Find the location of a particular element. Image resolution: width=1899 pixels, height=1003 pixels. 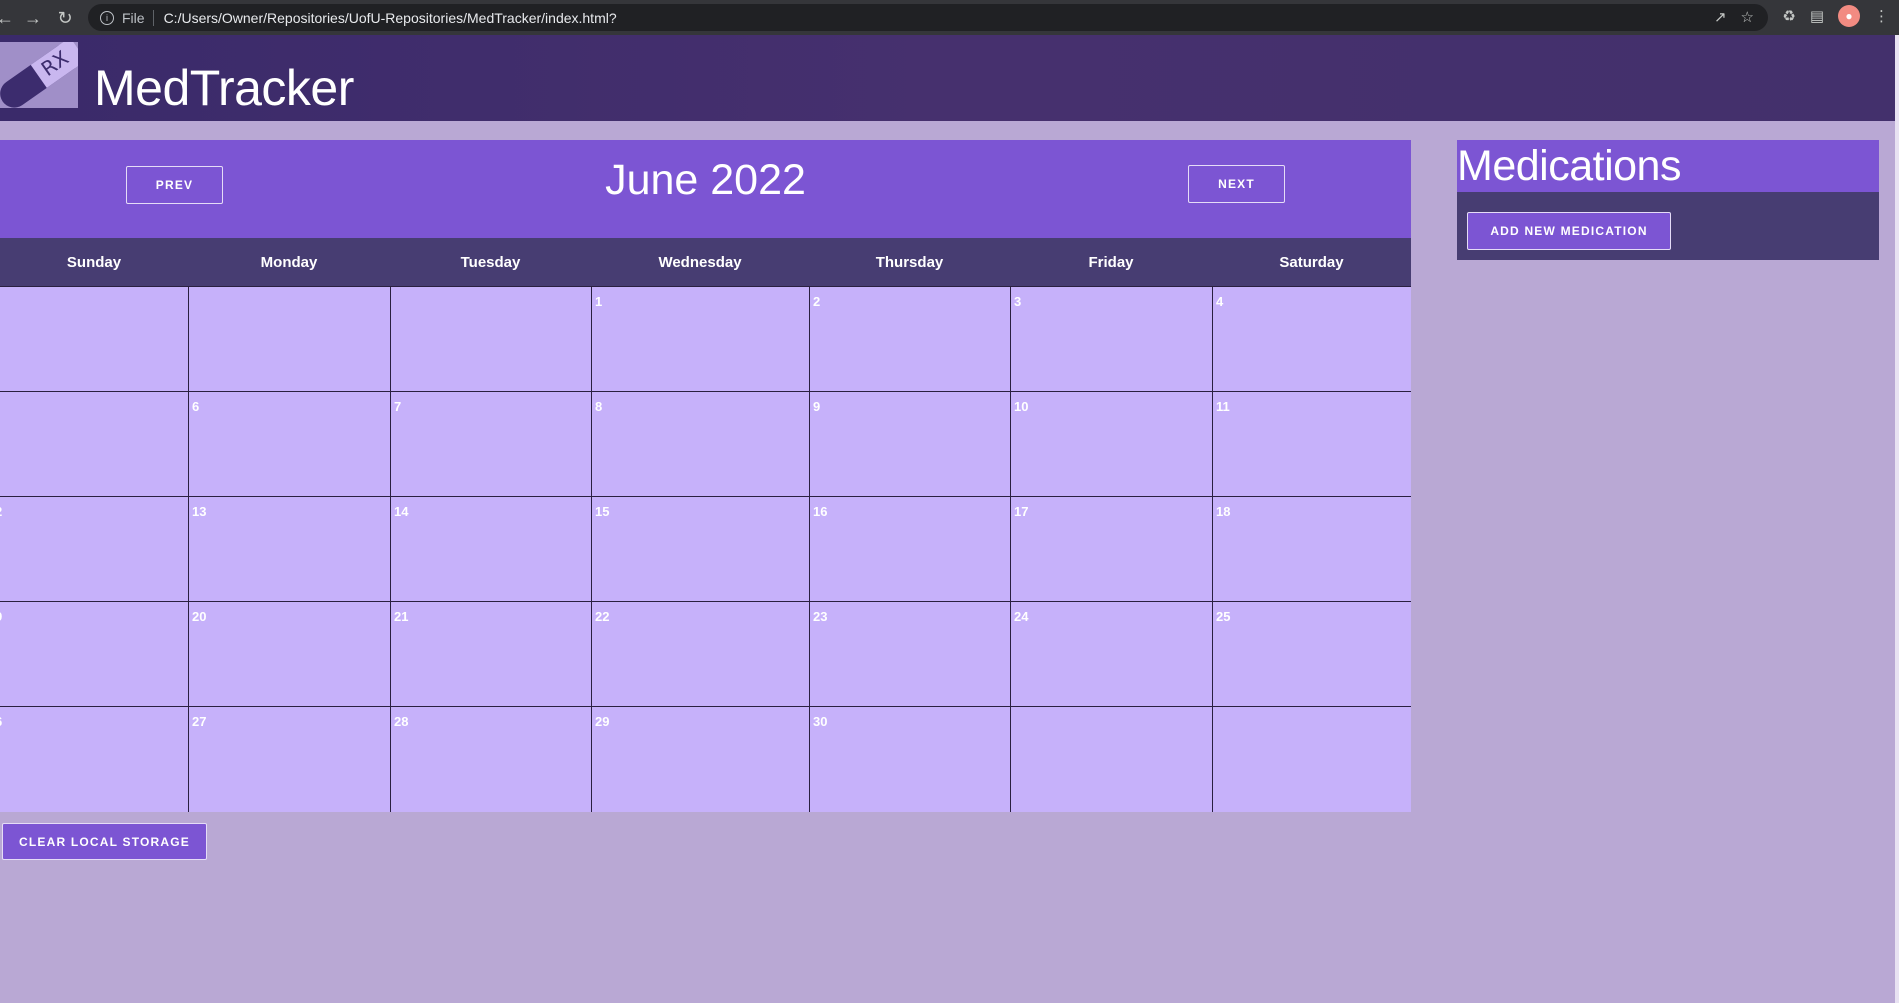

pill-icon: RX is located at coordinates (39, 75).